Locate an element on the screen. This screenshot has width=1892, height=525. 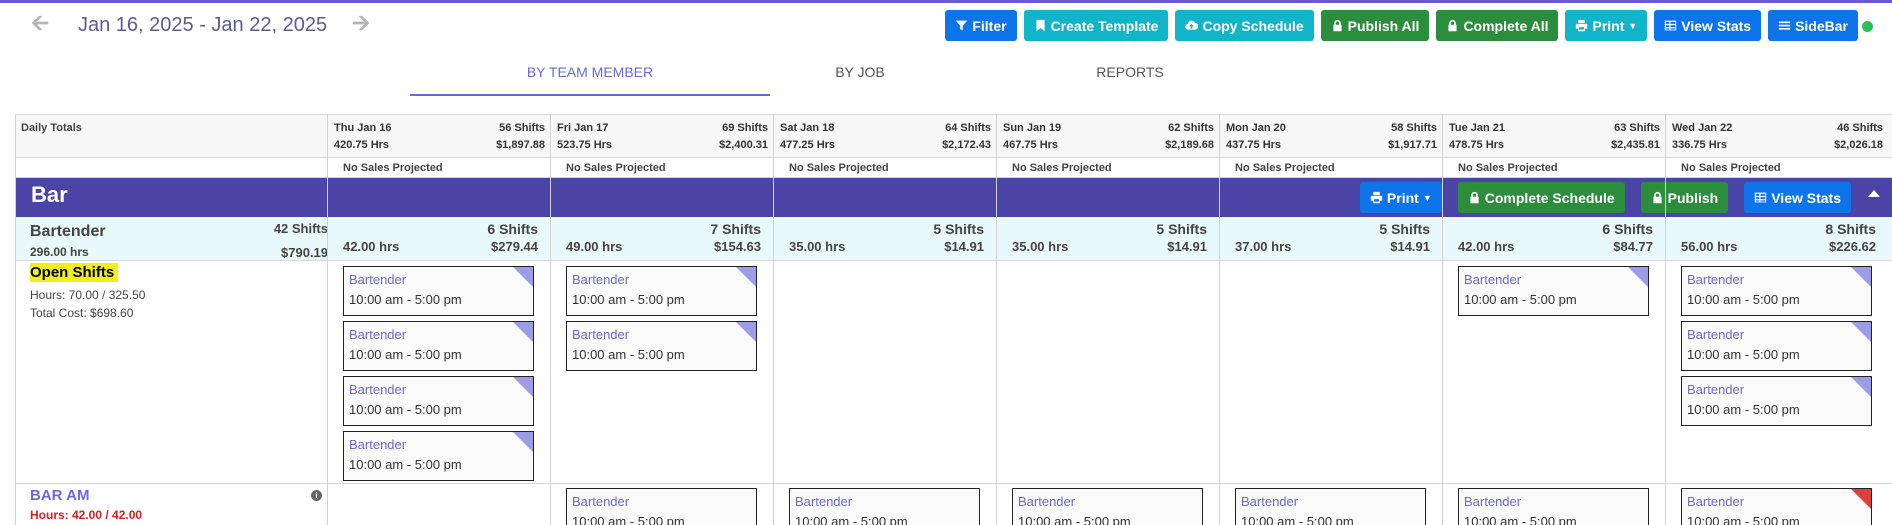
role-day-hours: 56.00 hrs is located at coordinates (1709, 246).